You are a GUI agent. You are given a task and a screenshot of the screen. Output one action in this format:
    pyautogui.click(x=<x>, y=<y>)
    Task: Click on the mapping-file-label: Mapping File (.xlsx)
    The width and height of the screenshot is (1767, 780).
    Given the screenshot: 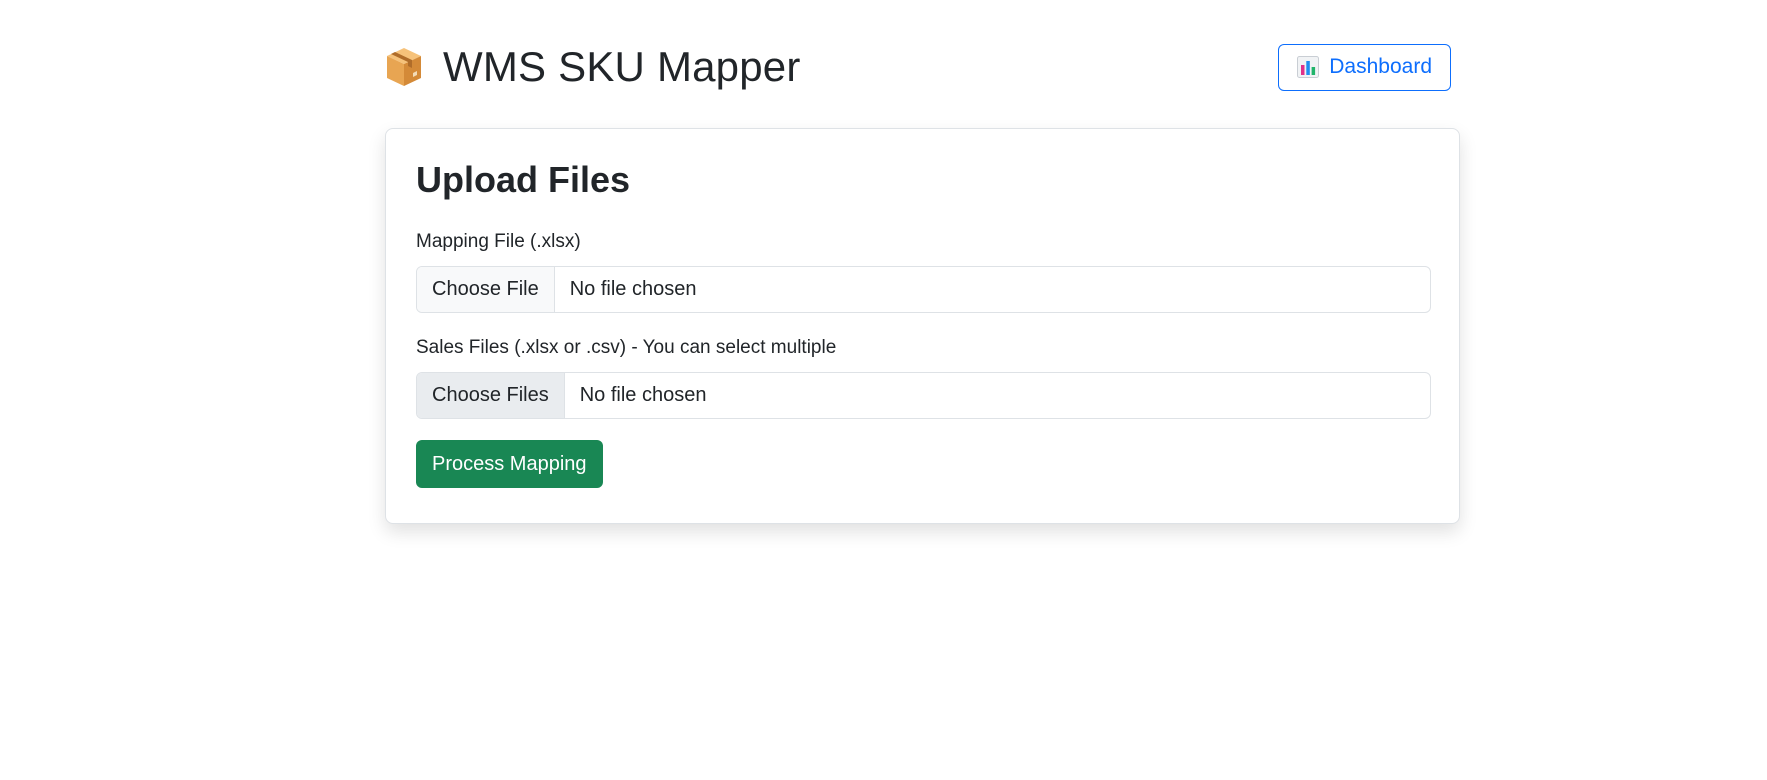 What is the action you would take?
    pyautogui.click(x=498, y=241)
    